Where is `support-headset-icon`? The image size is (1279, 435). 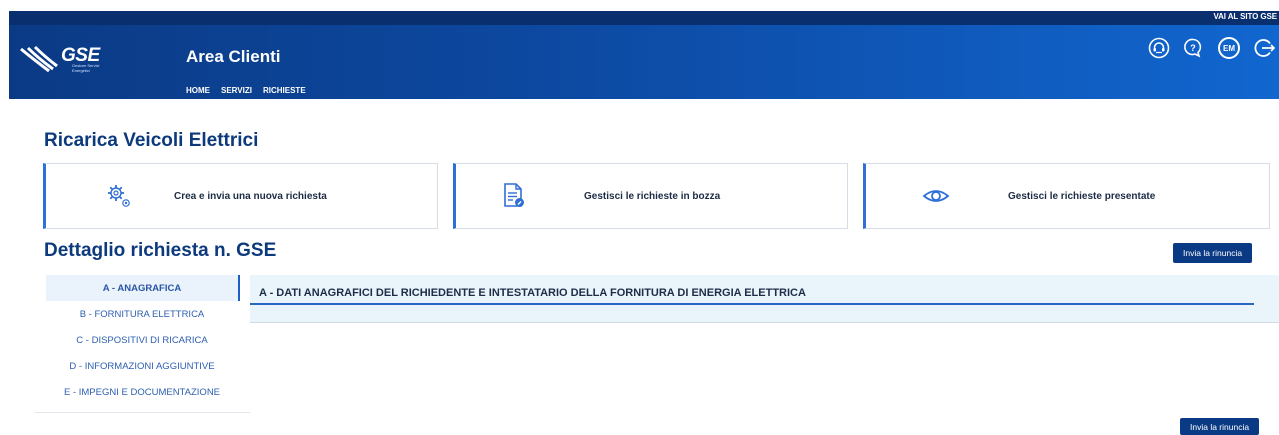
support-headset-icon is located at coordinates (1159, 48).